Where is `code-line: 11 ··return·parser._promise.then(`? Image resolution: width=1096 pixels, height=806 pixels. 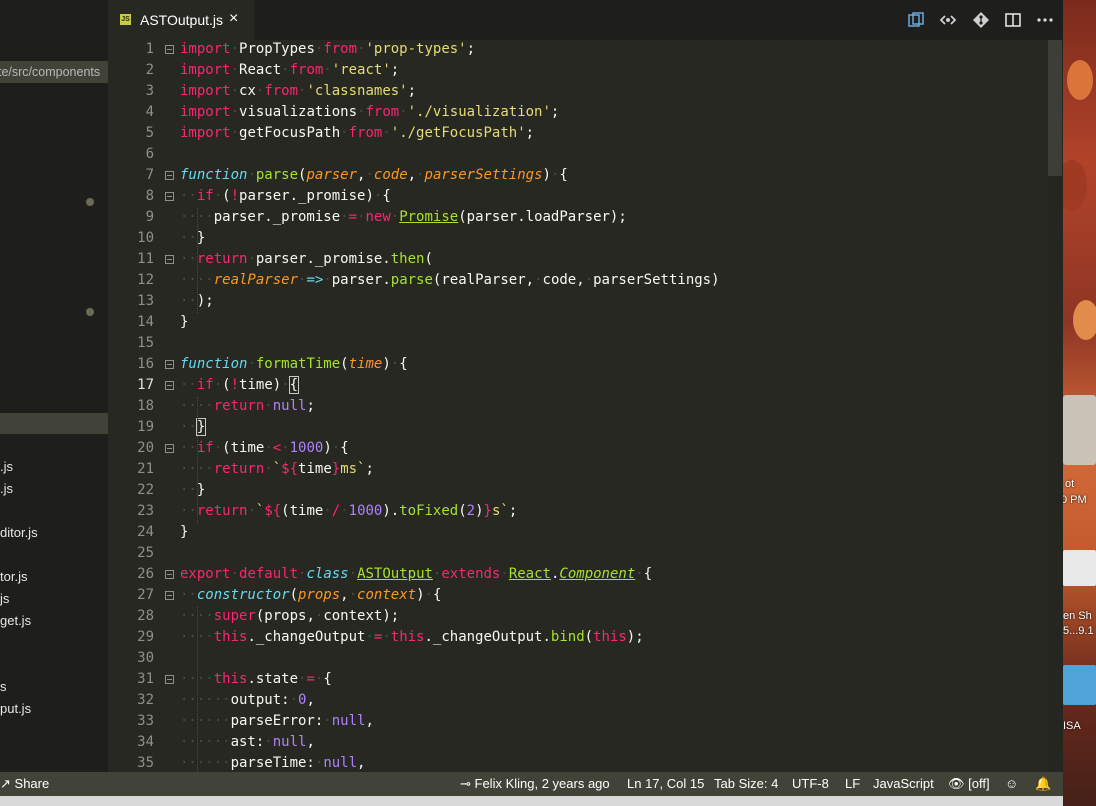
code-line: 11 ··return·parser._promise.then( is located at coordinates (578, 259).